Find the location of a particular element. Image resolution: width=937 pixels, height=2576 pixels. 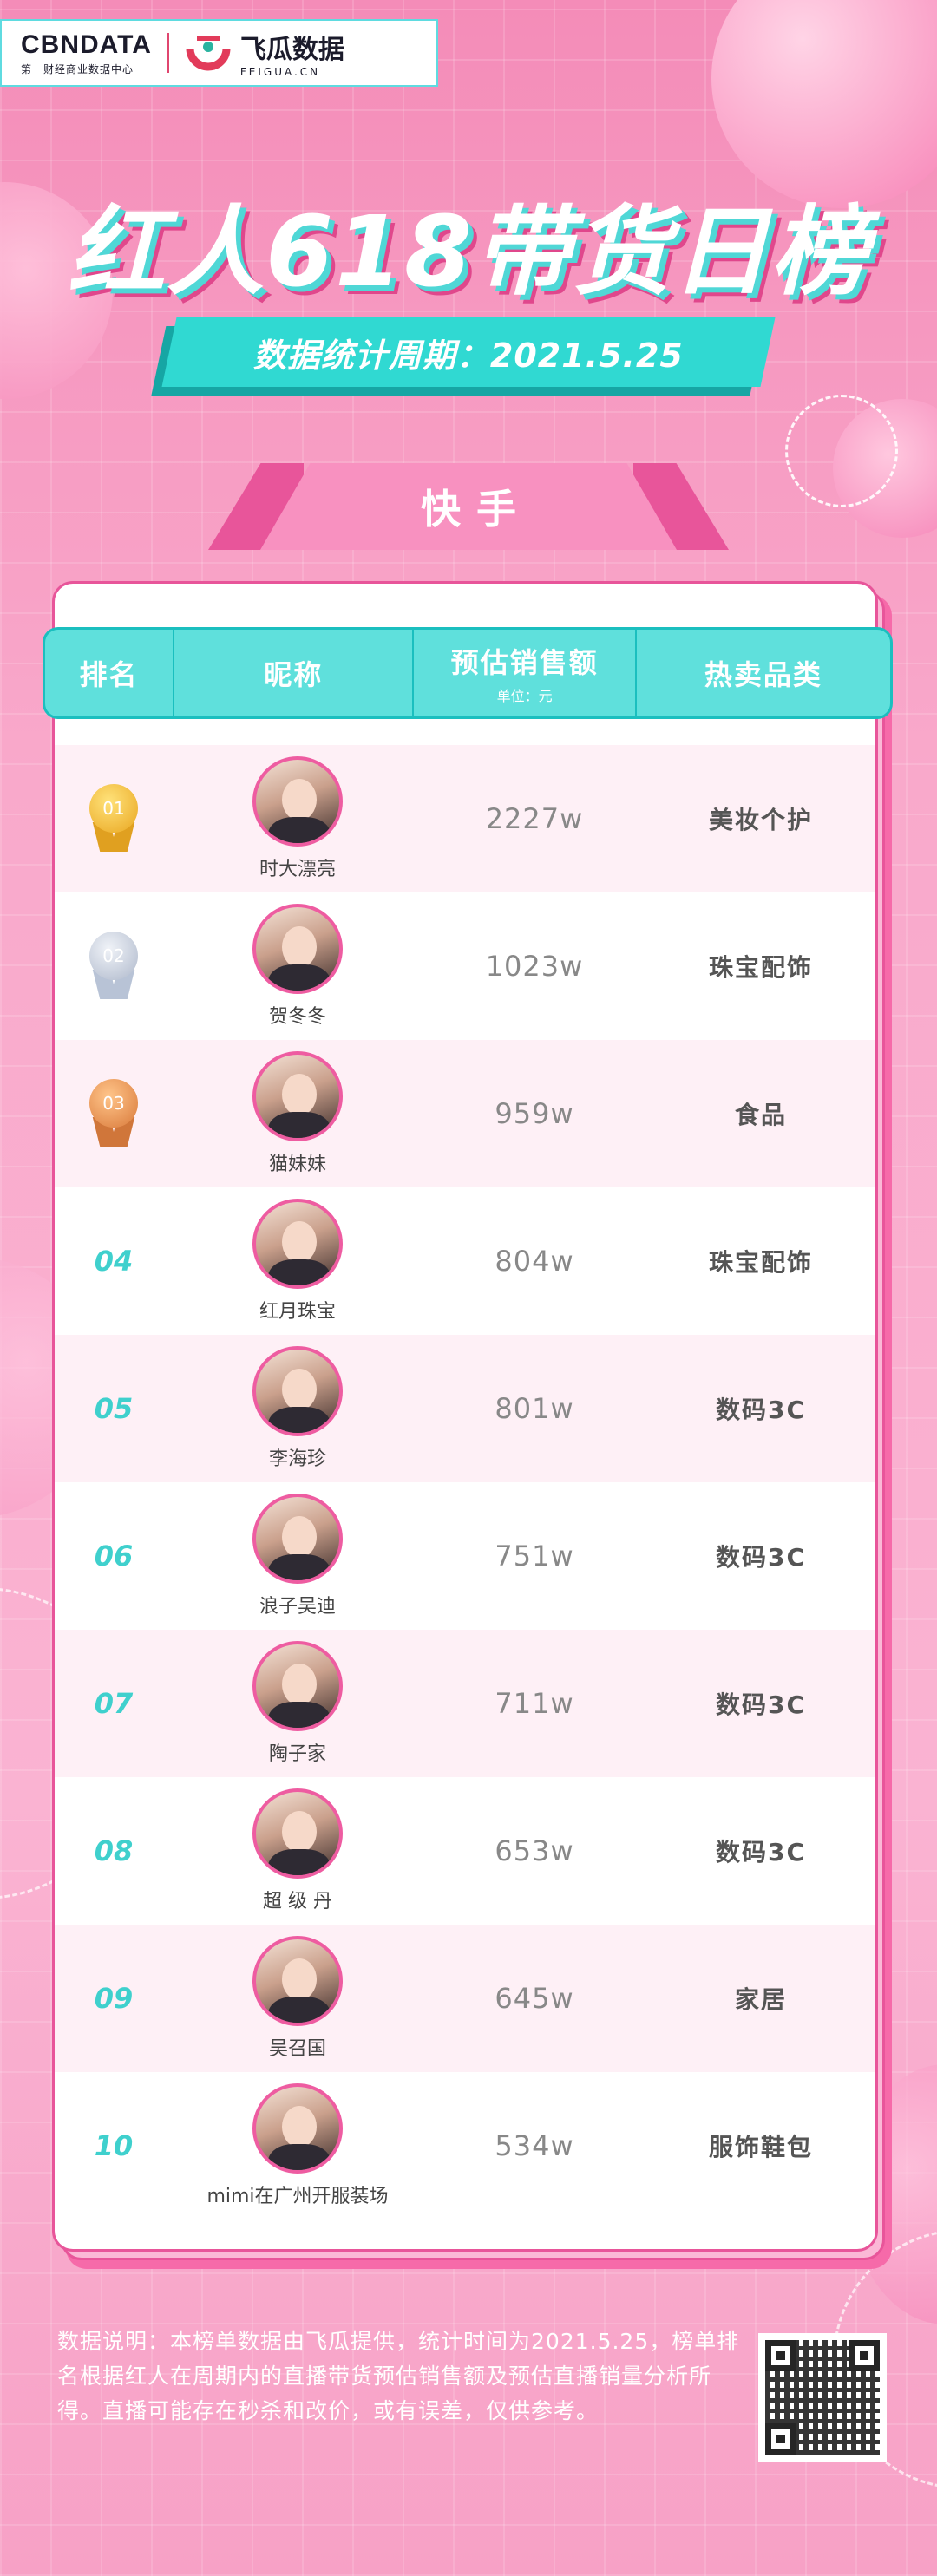

rank-cell: 03 is located at coordinates (114, 1113).